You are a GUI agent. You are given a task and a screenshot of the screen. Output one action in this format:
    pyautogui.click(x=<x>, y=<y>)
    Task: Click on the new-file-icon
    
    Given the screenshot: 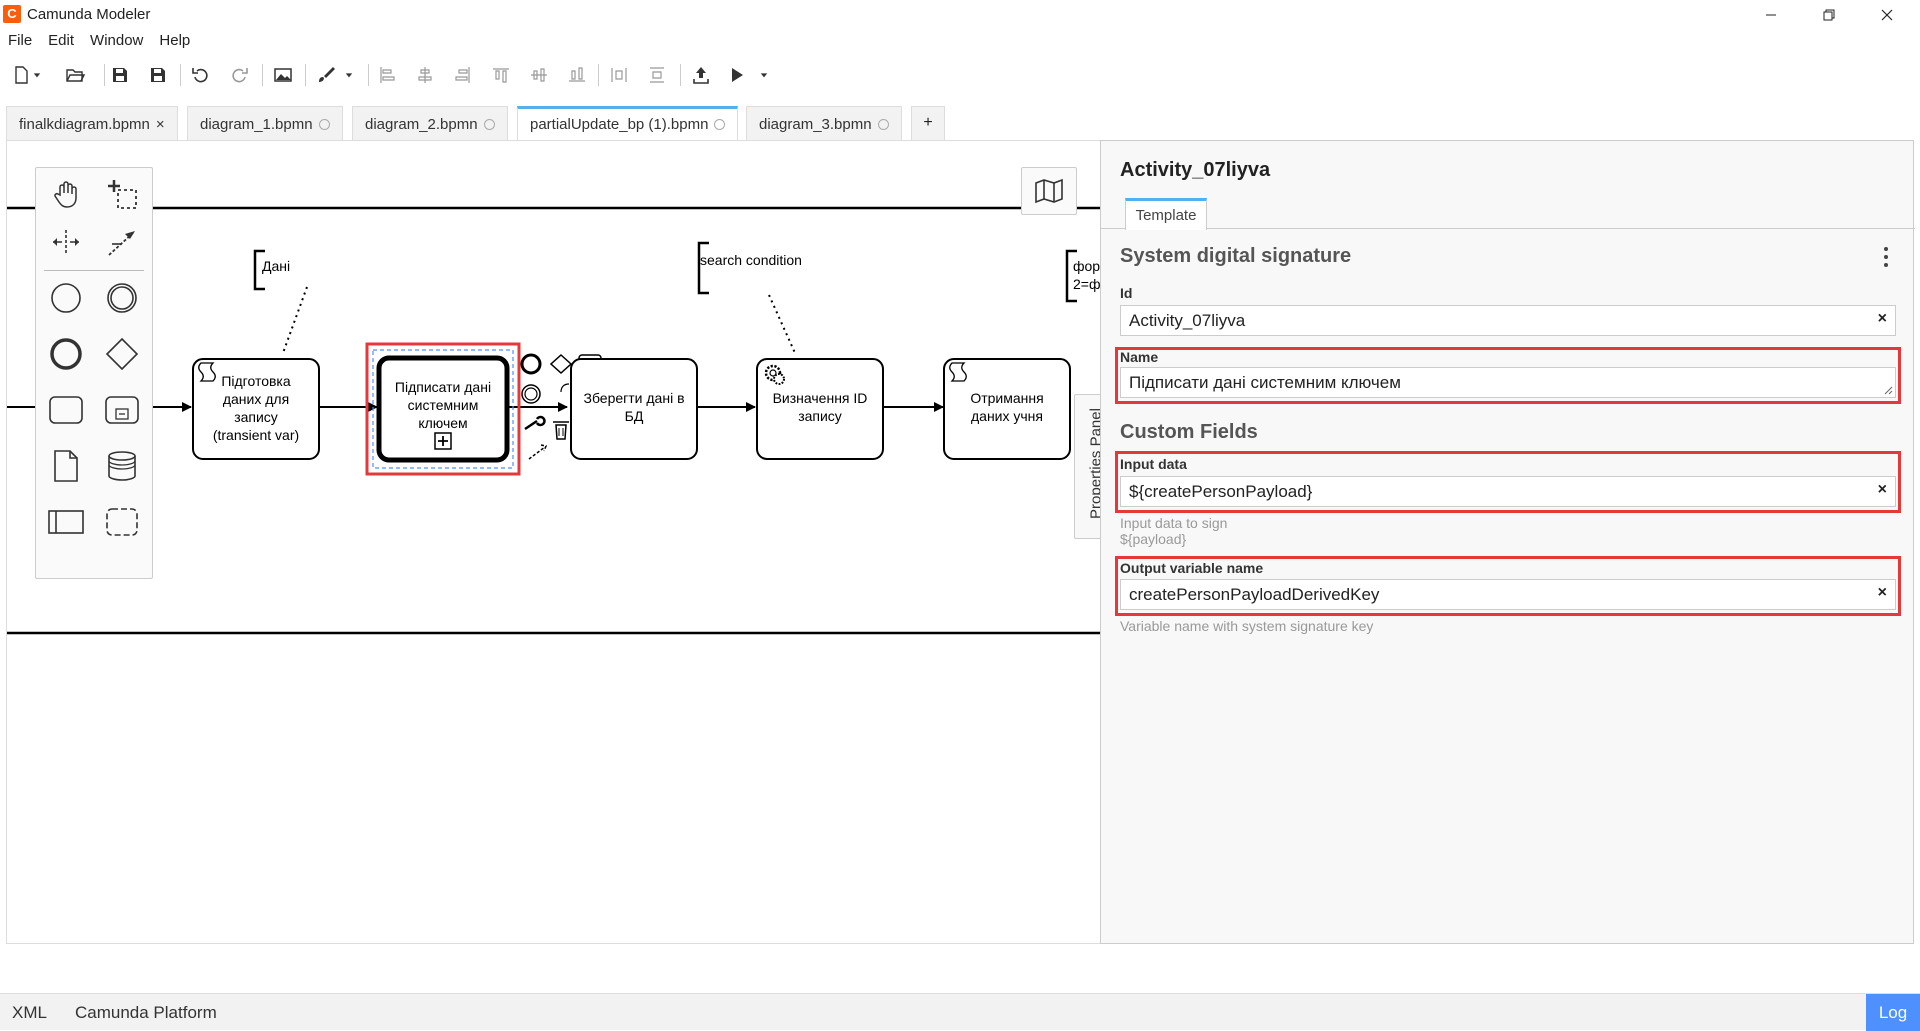 What is the action you would take?
    pyautogui.click(x=21, y=75)
    